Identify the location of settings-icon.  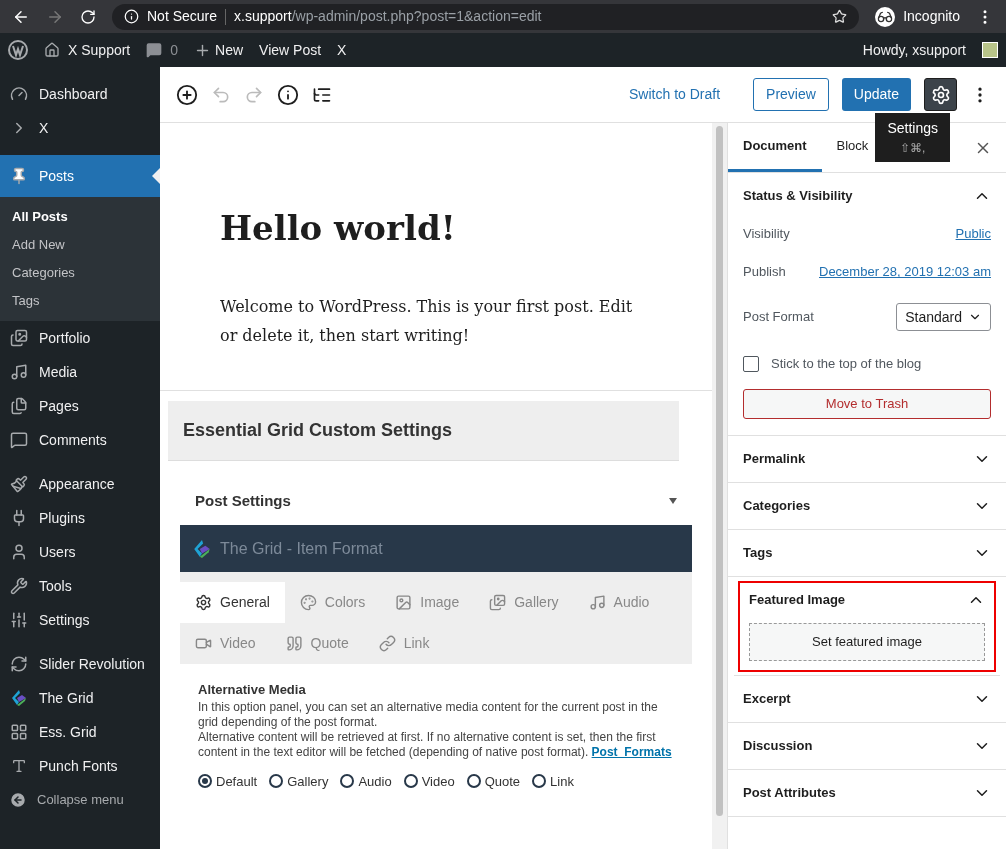
(940, 94).